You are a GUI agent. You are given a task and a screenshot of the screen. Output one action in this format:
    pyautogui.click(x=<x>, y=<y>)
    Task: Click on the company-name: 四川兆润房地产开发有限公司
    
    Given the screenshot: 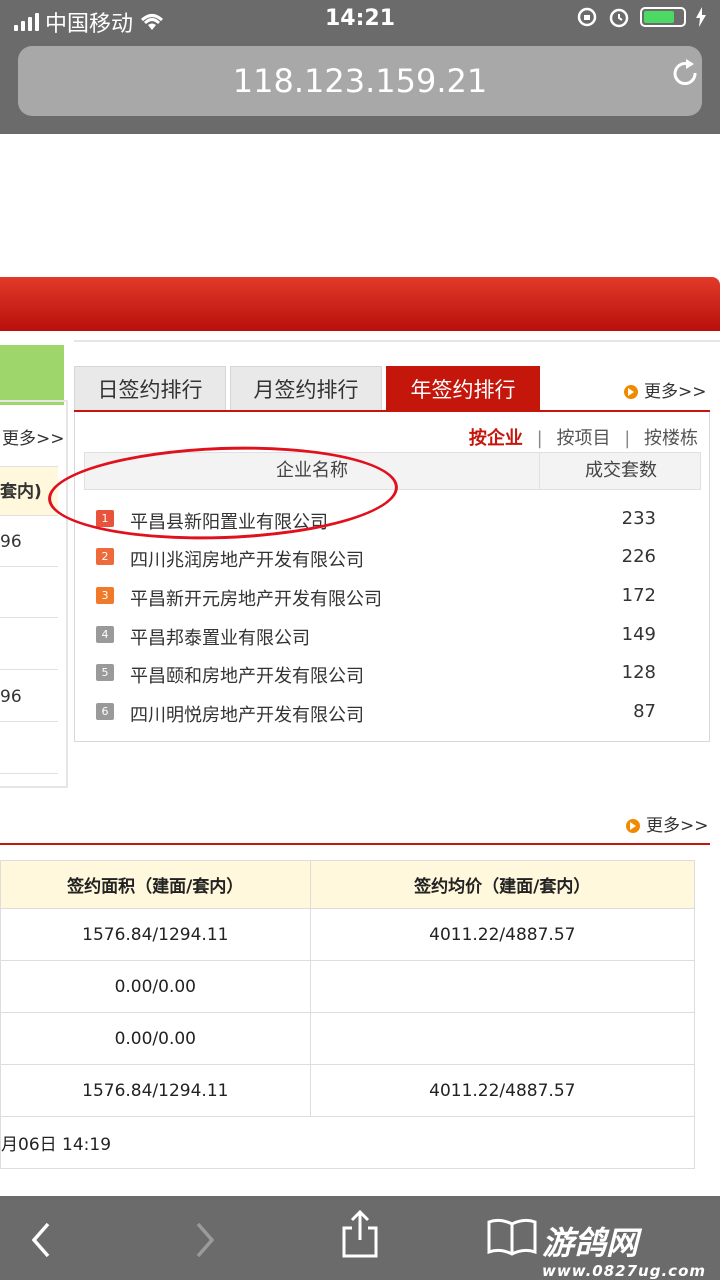 What is the action you would take?
    pyautogui.click(x=247, y=560)
    